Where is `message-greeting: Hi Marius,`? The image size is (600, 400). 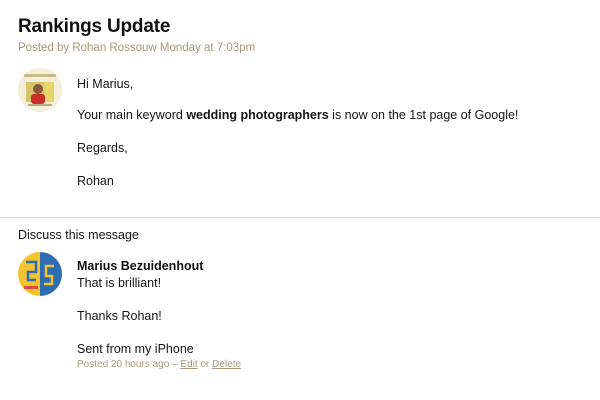 message-greeting: Hi Marius, is located at coordinates (105, 84).